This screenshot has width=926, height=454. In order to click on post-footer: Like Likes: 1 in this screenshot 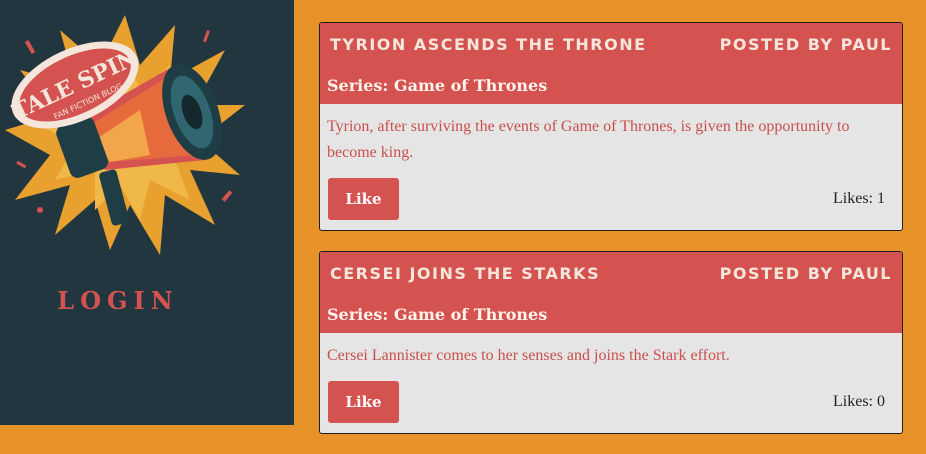, I will do `click(611, 198)`.